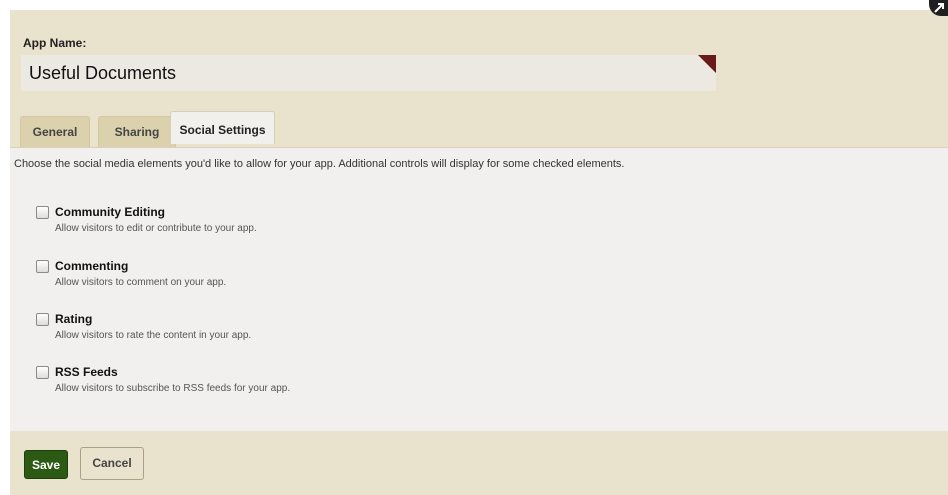 Image resolution: width=948 pixels, height=495 pixels. What do you see at coordinates (707, 64) in the screenshot?
I see `input-corner-flag` at bounding box center [707, 64].